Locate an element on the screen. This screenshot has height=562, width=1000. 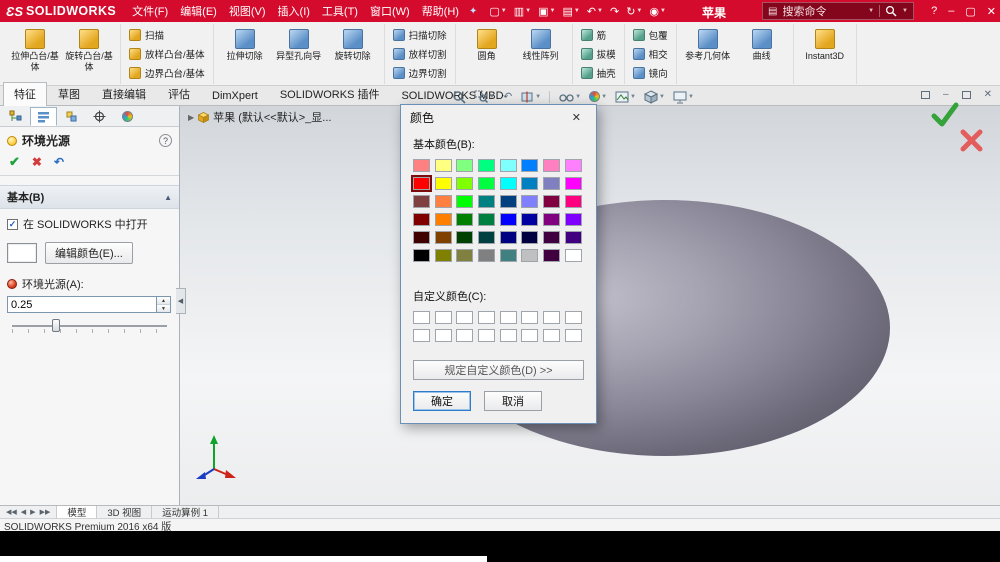
view-orientation-icon: ▼ is located at coordinates (654, 96).